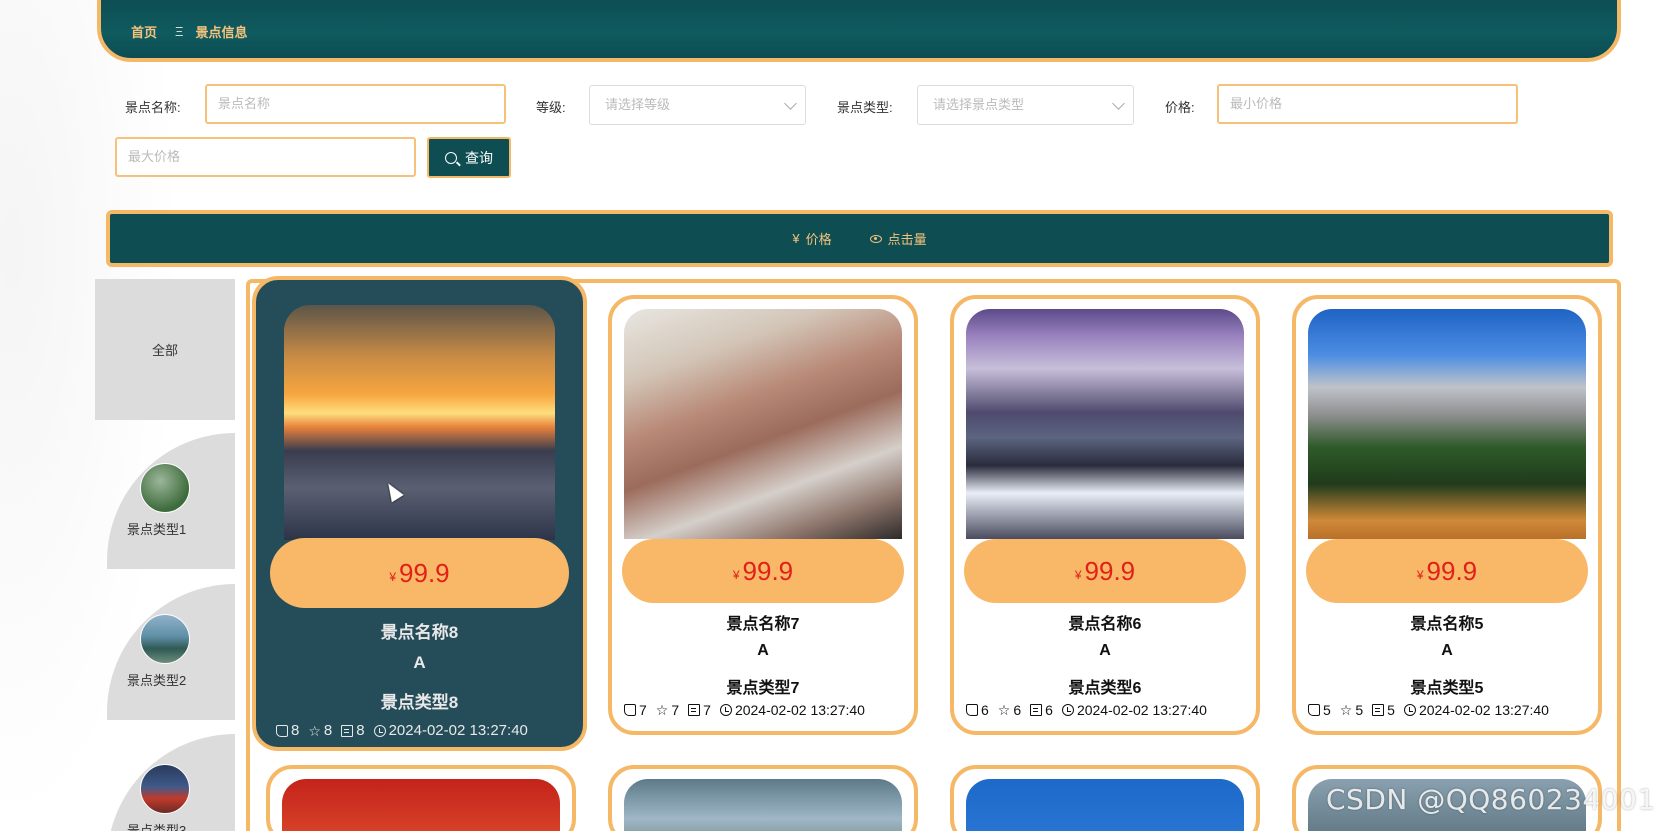 The image size is (1676, 831). I want to click on type-label: 景点类型:, so click(865, 107).